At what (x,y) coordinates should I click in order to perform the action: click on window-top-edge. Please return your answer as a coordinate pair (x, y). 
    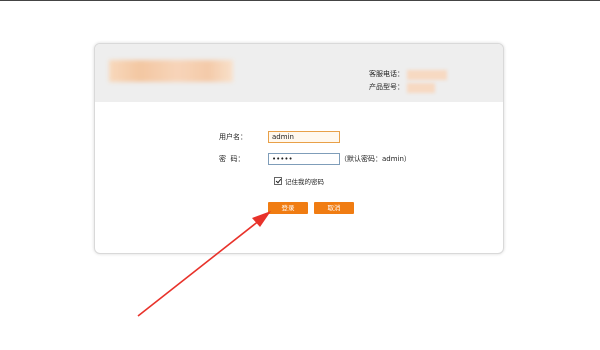
    Looking at the image, I should click on (300, 0).